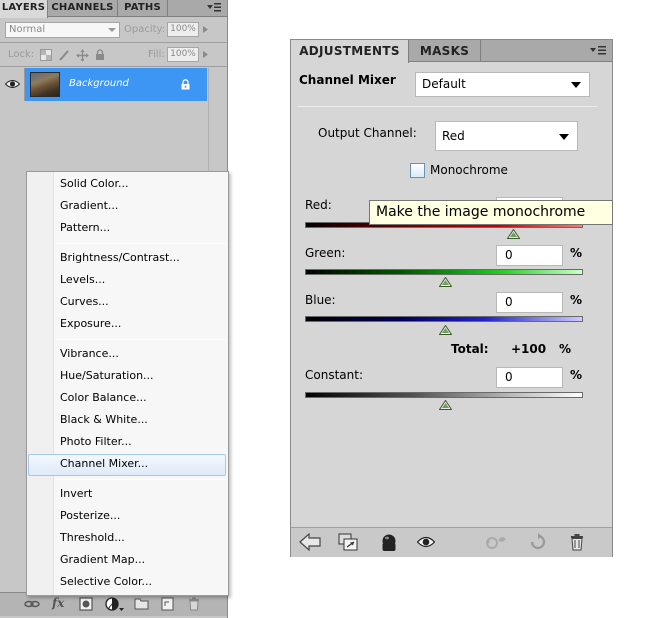 This screenshot has height=618, width=670. Describe the element at coordinates (417, 170) in the screenshot. I see `monochrome-checkbox` at that location.